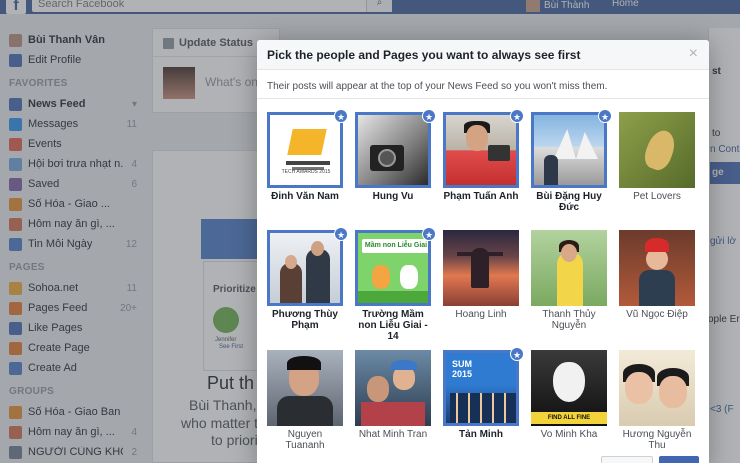 The height and width of the screenshot is (463, 740). I want to click on person-tile: SUM 2015 ★ Tản Minh, so click(483, 393).